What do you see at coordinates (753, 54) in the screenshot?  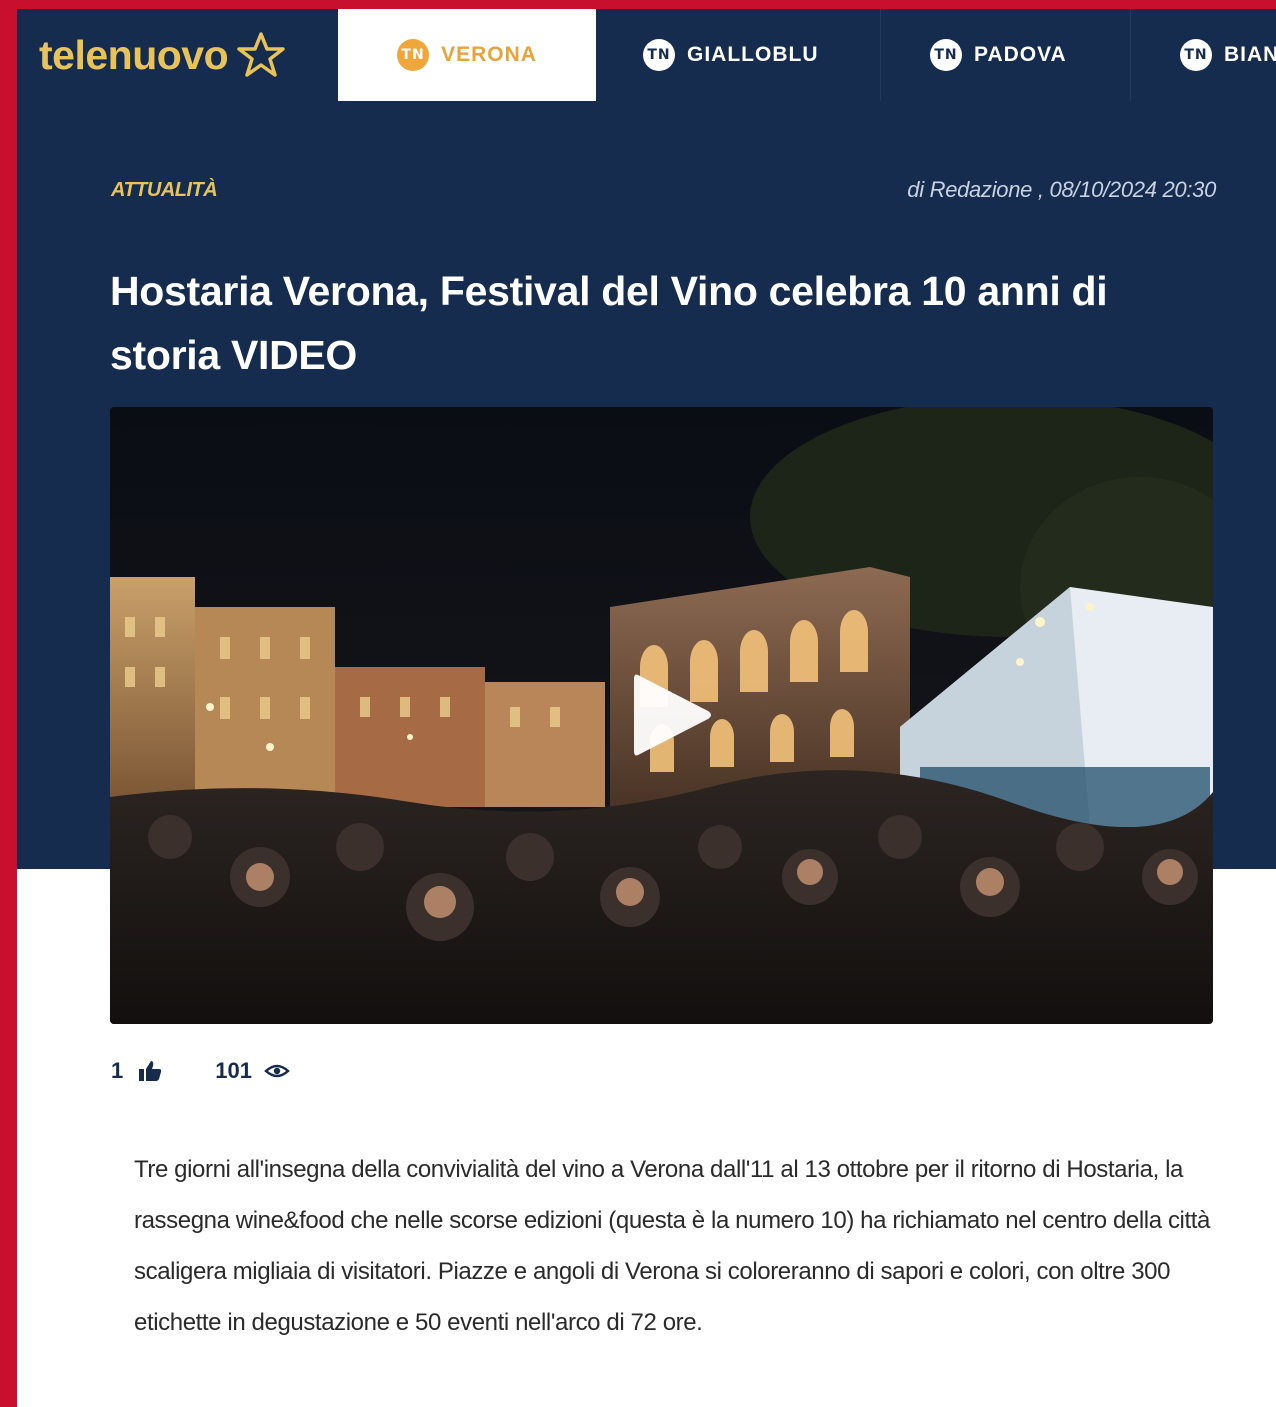 I see `tab-label: GIALLOBLU` at bounding box center [753, 54].